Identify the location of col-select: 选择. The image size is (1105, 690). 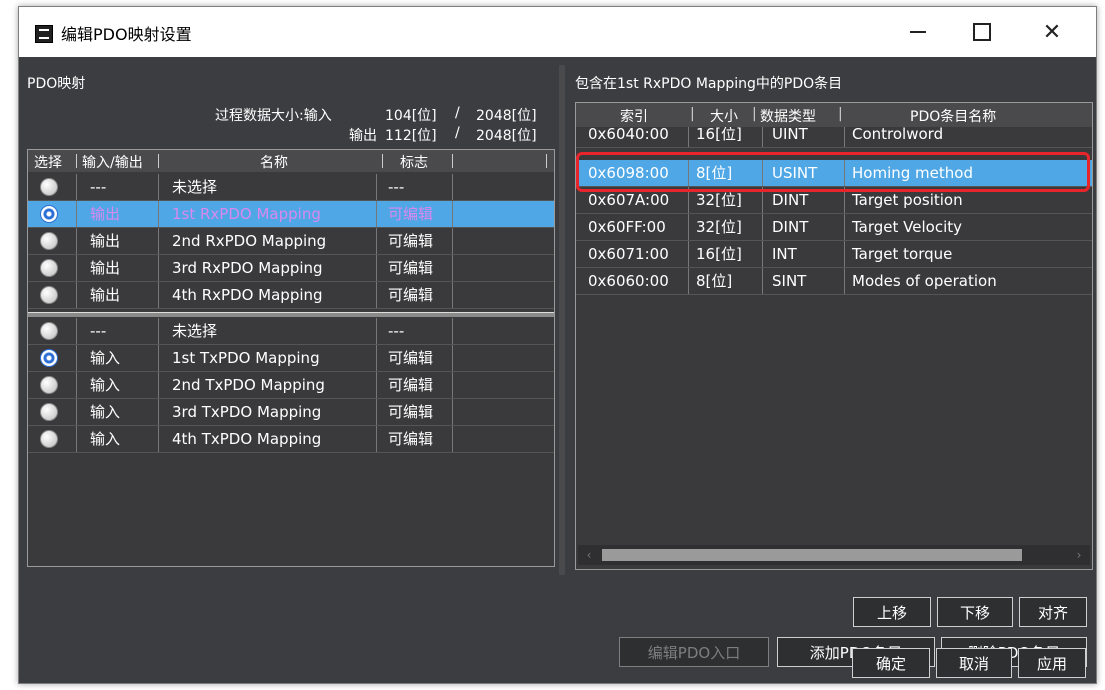
(48, 162).